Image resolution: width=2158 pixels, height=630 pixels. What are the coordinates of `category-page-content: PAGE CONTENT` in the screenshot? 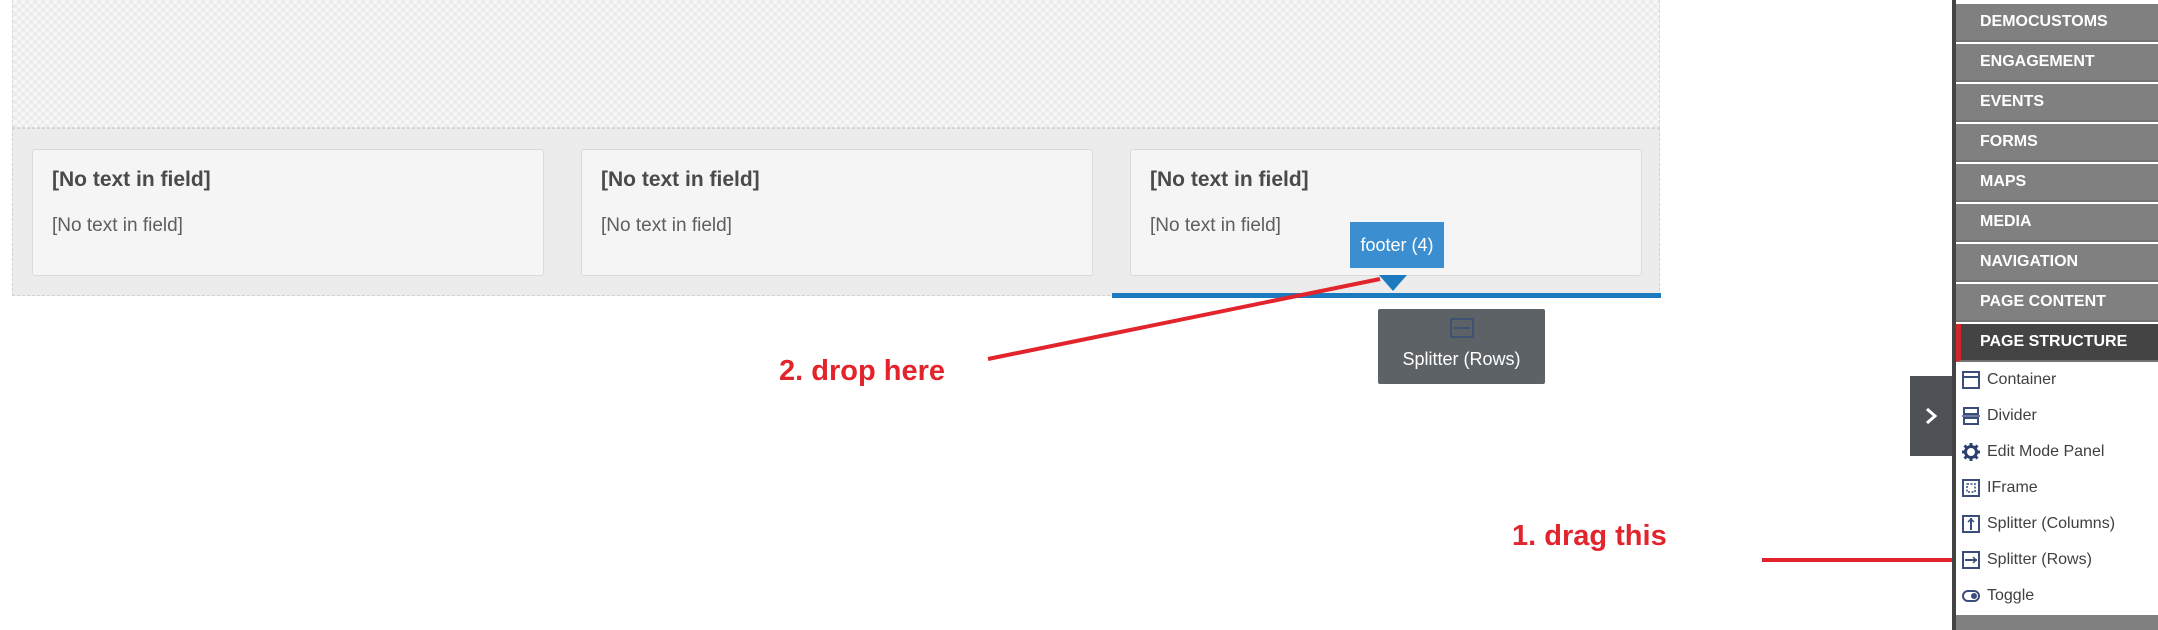 It's located at (2057, 303).